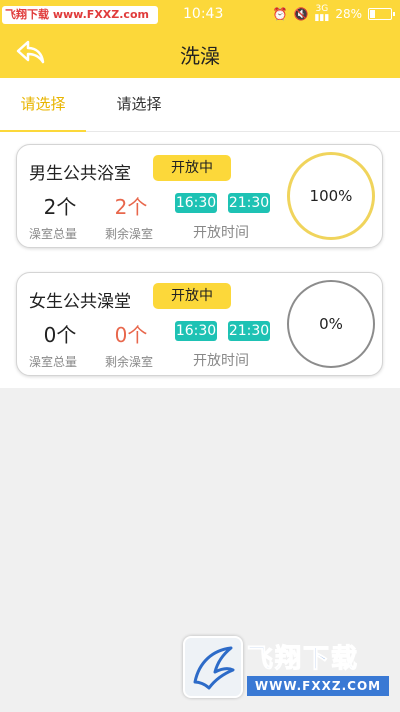 The width and height of the screenshot is (400, 712). I want to click on battery-percent: 28%, so click(348, 14).